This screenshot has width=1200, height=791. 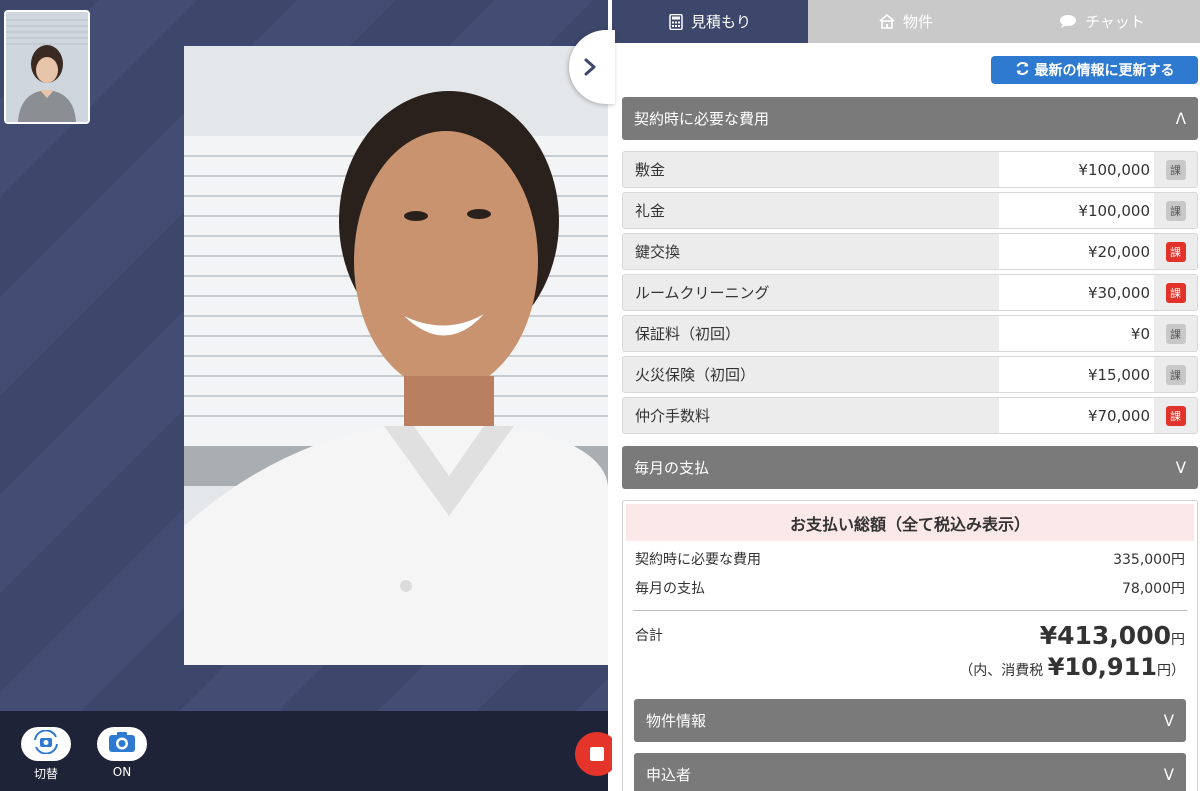 I want to click on tab-estimate: 見積もり, so click(x=710, y=21).